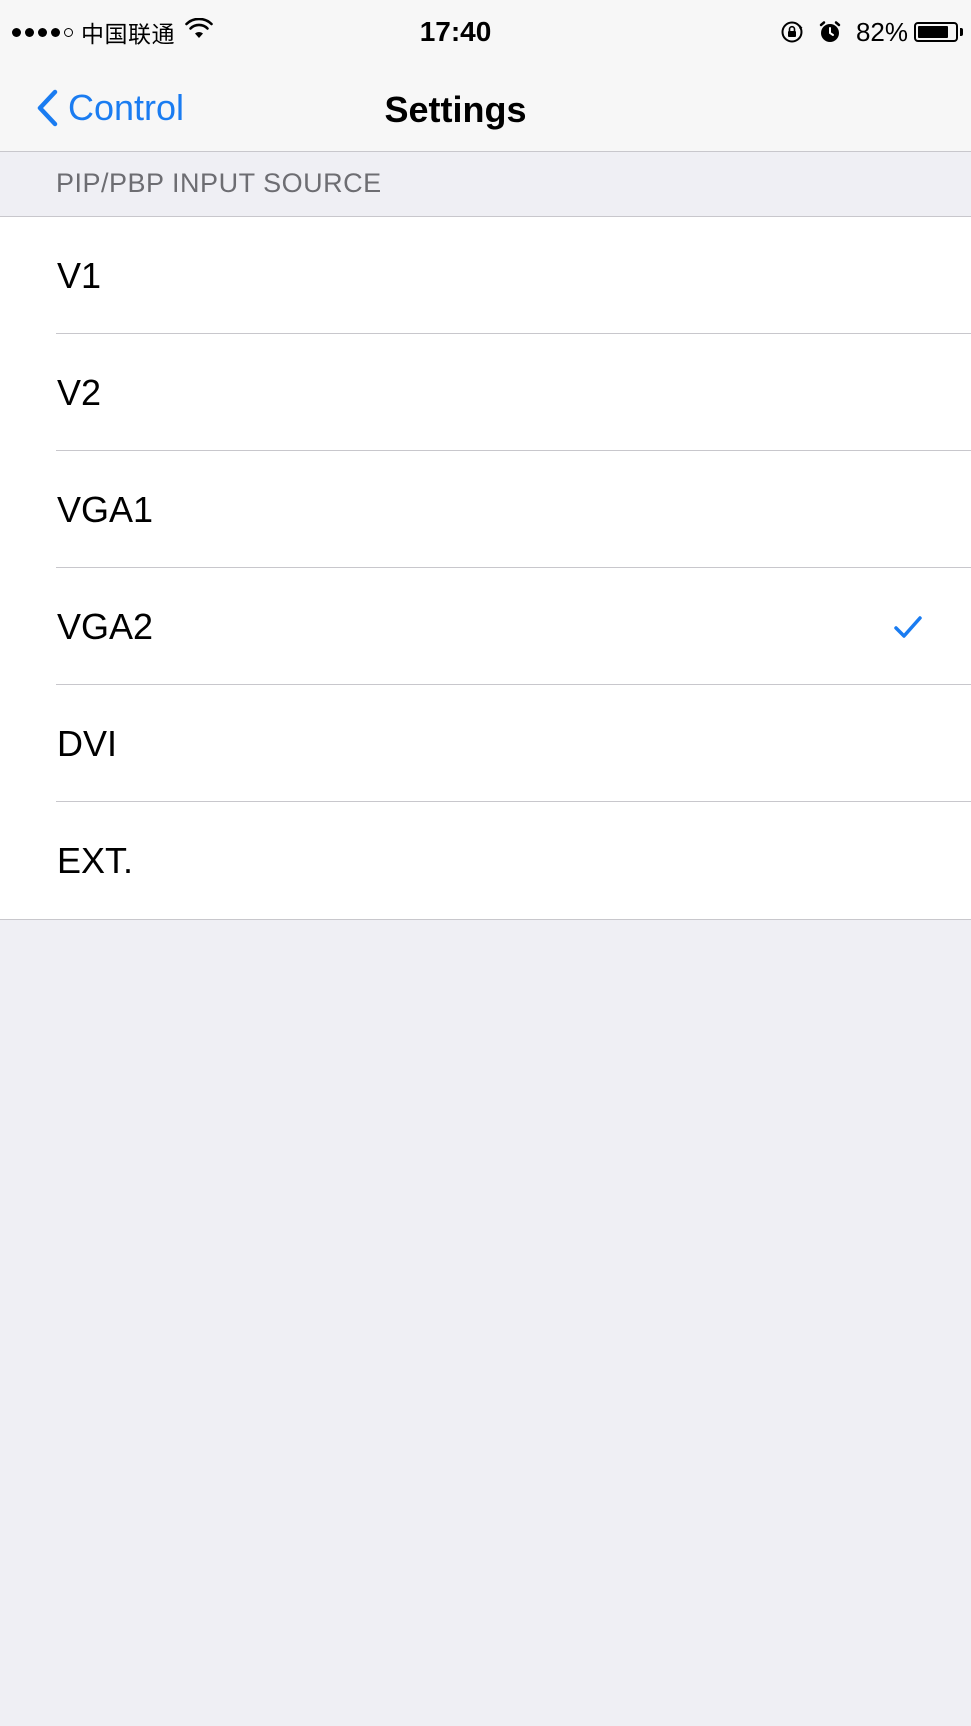 The height and width of the screenshot is (1726, 971). I want to click on option-vga2: VGA2, so click(485, 626).